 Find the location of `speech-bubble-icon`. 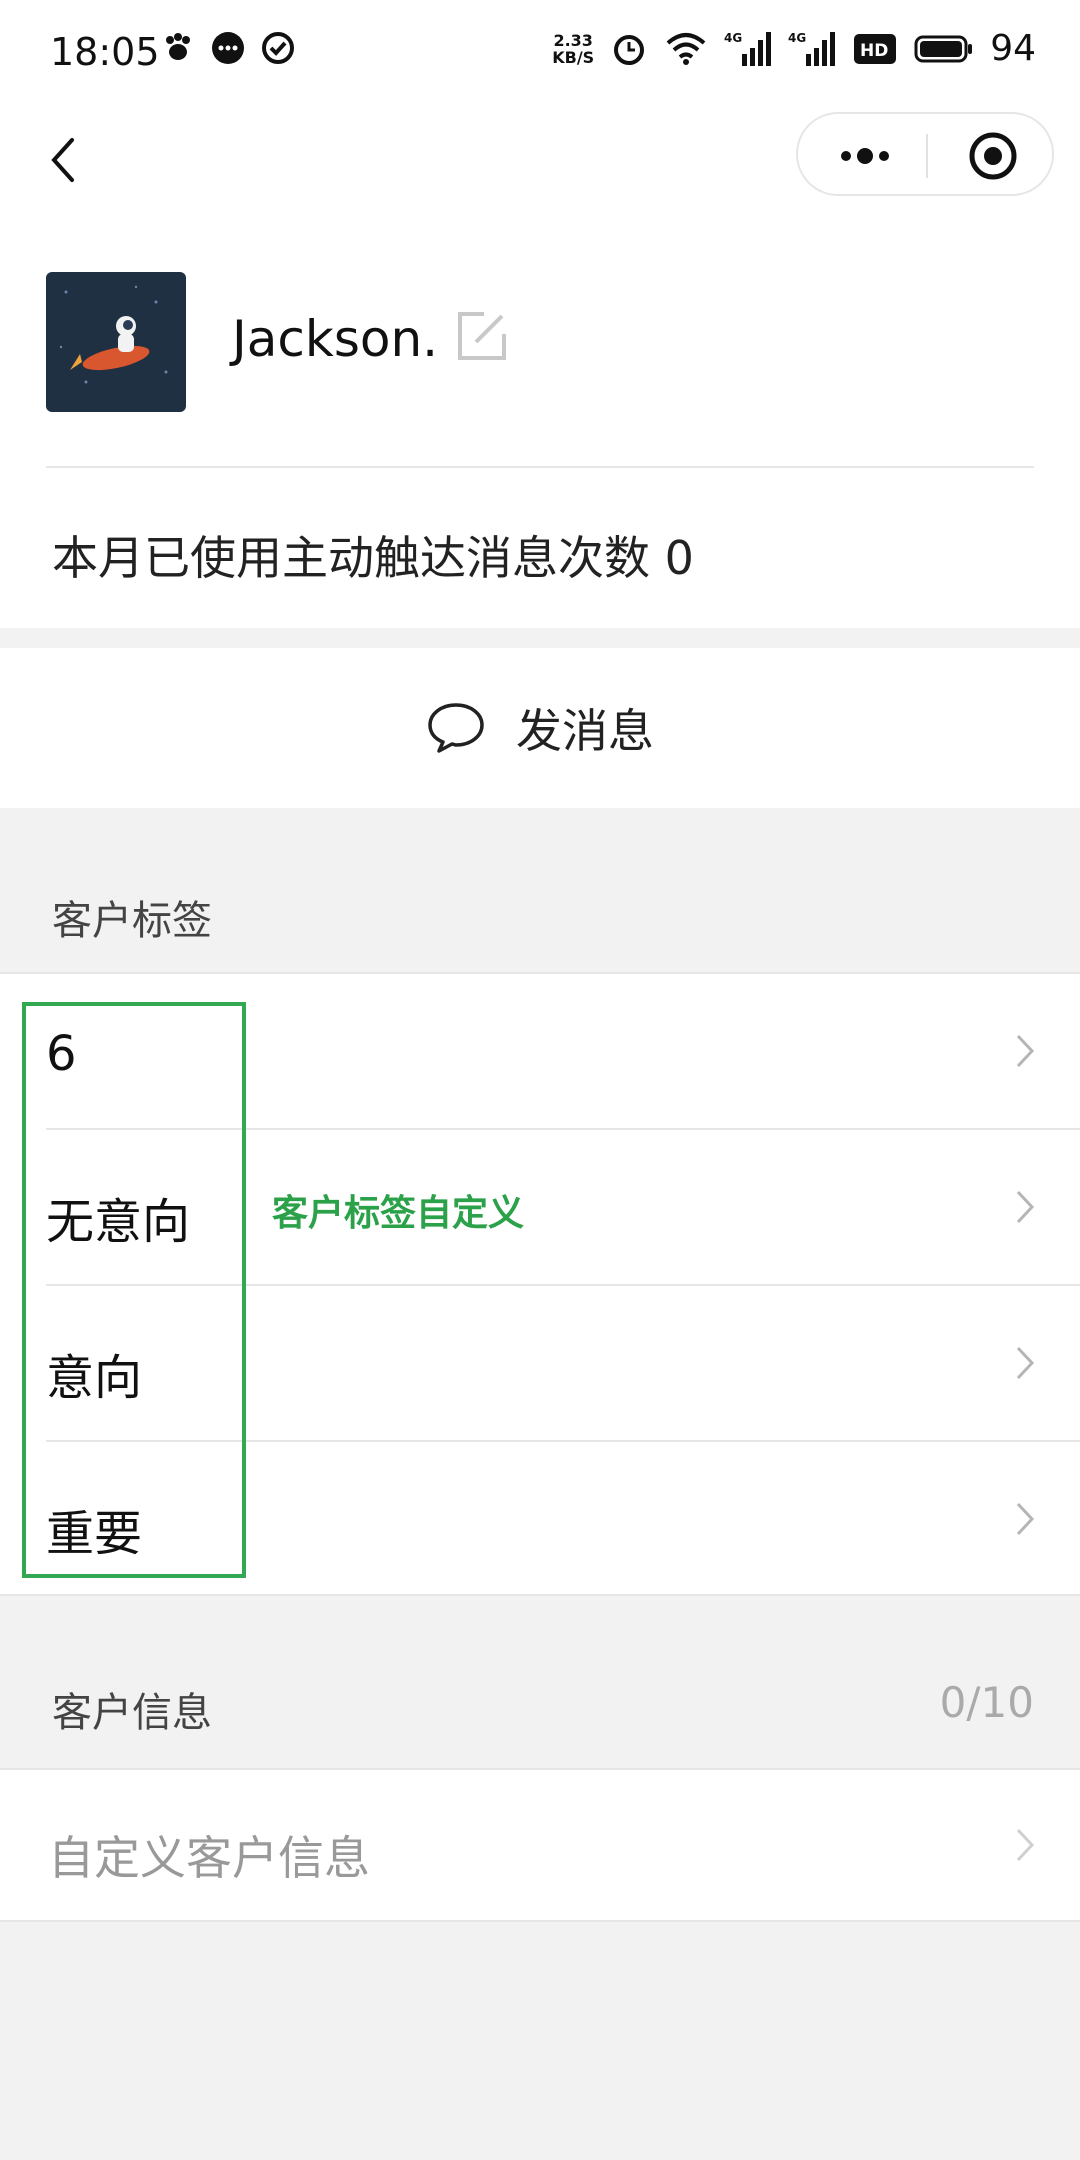

speech-bubble-icon is located at coordinates (456, 728).